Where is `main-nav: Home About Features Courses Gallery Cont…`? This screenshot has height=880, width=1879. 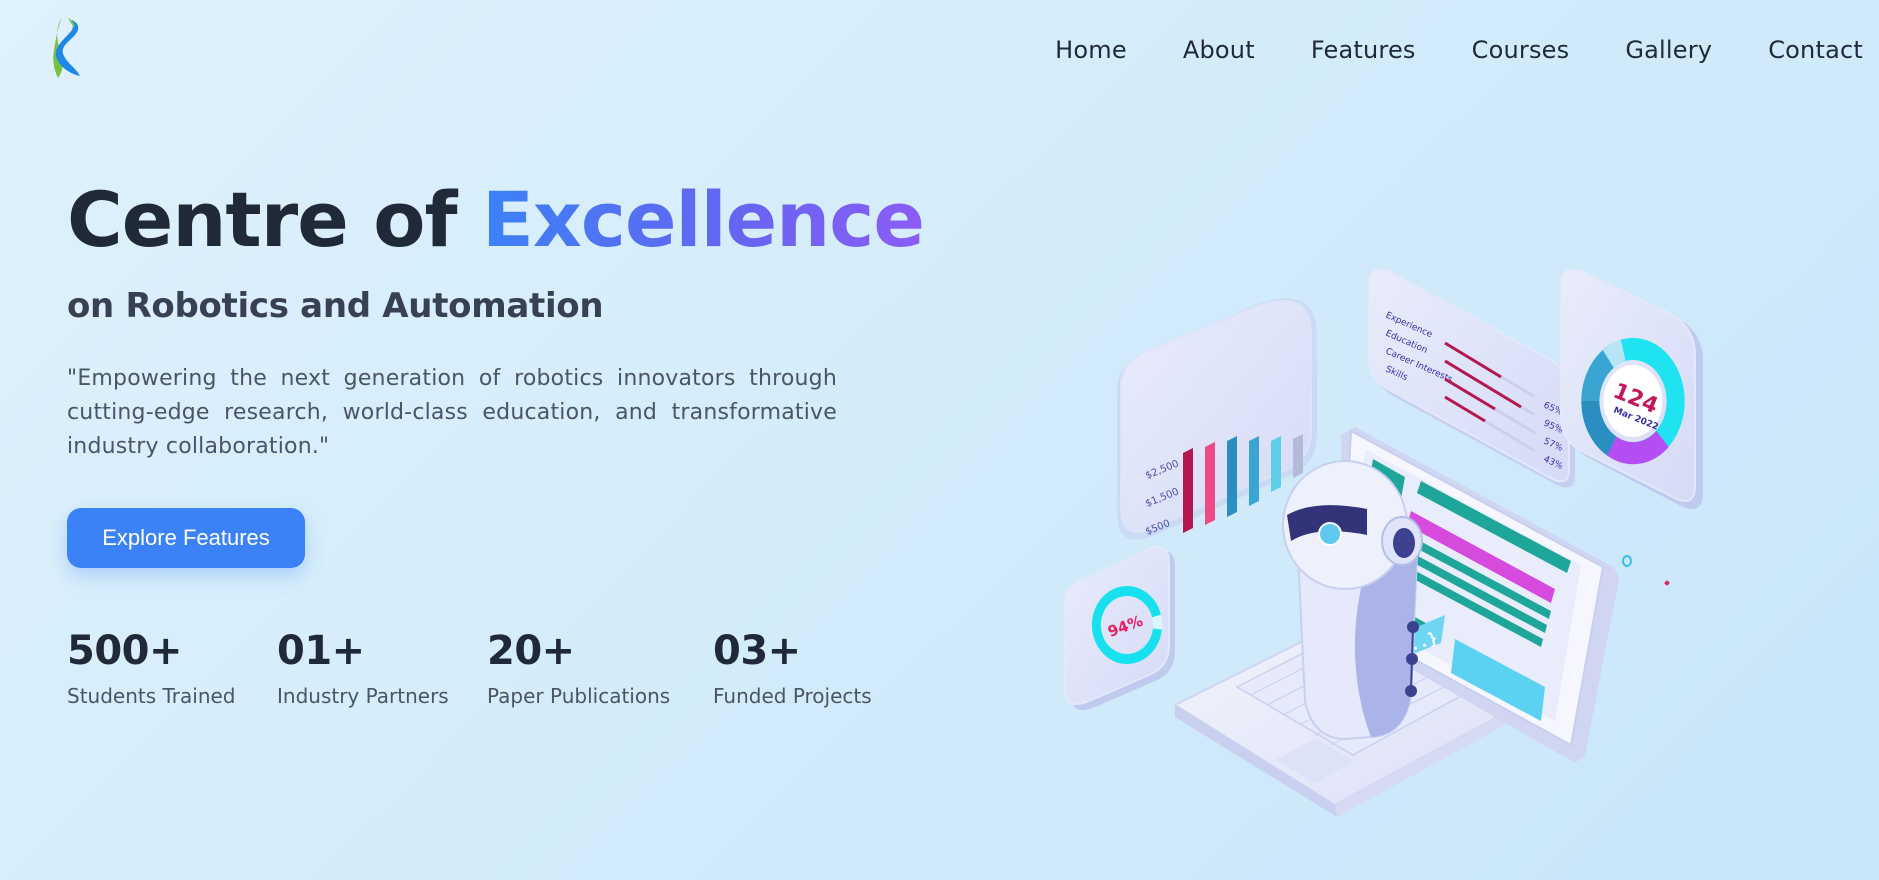
main-nav: Home About Features Courses Gallery Cont… is located at coordinates (1459, 50).